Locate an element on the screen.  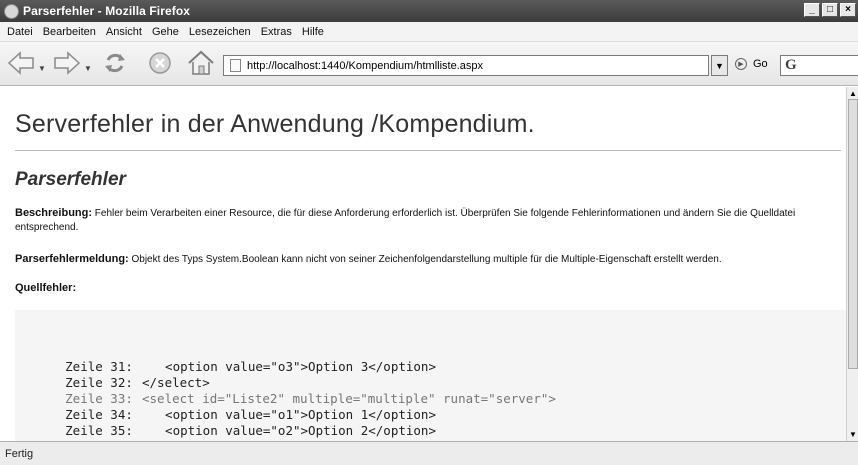
scrollbar-thumb is located at coordinates (853, 234).